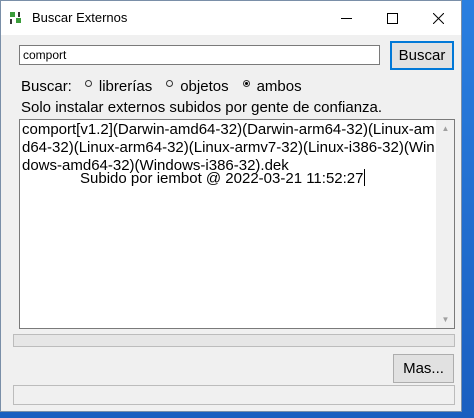 The image size is (474, 418). Describe the element at coordinates (204, 86) in the screenshot. I see `radio-label: objetos` at that location.